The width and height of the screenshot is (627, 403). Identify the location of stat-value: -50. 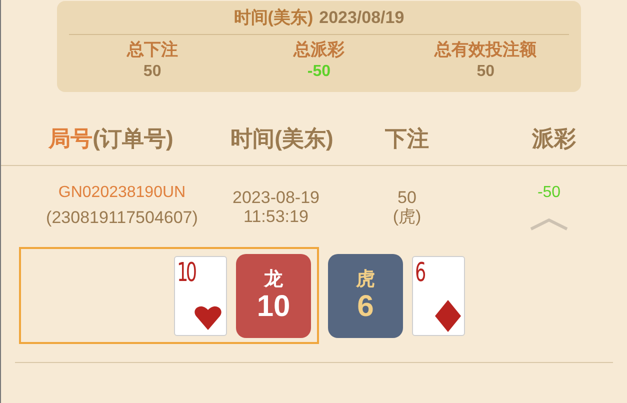
(319, 72).